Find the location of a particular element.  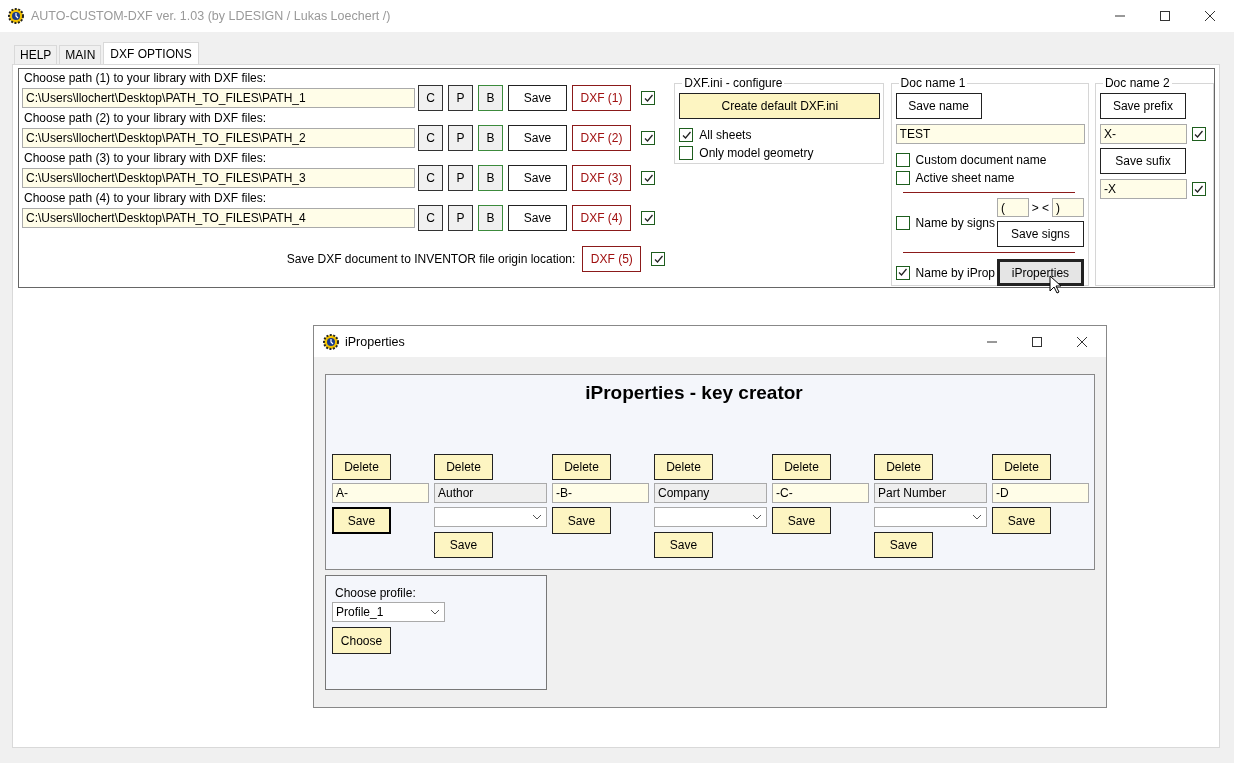

checkbox-label: Custom document name is located at coordinates (981, 160).